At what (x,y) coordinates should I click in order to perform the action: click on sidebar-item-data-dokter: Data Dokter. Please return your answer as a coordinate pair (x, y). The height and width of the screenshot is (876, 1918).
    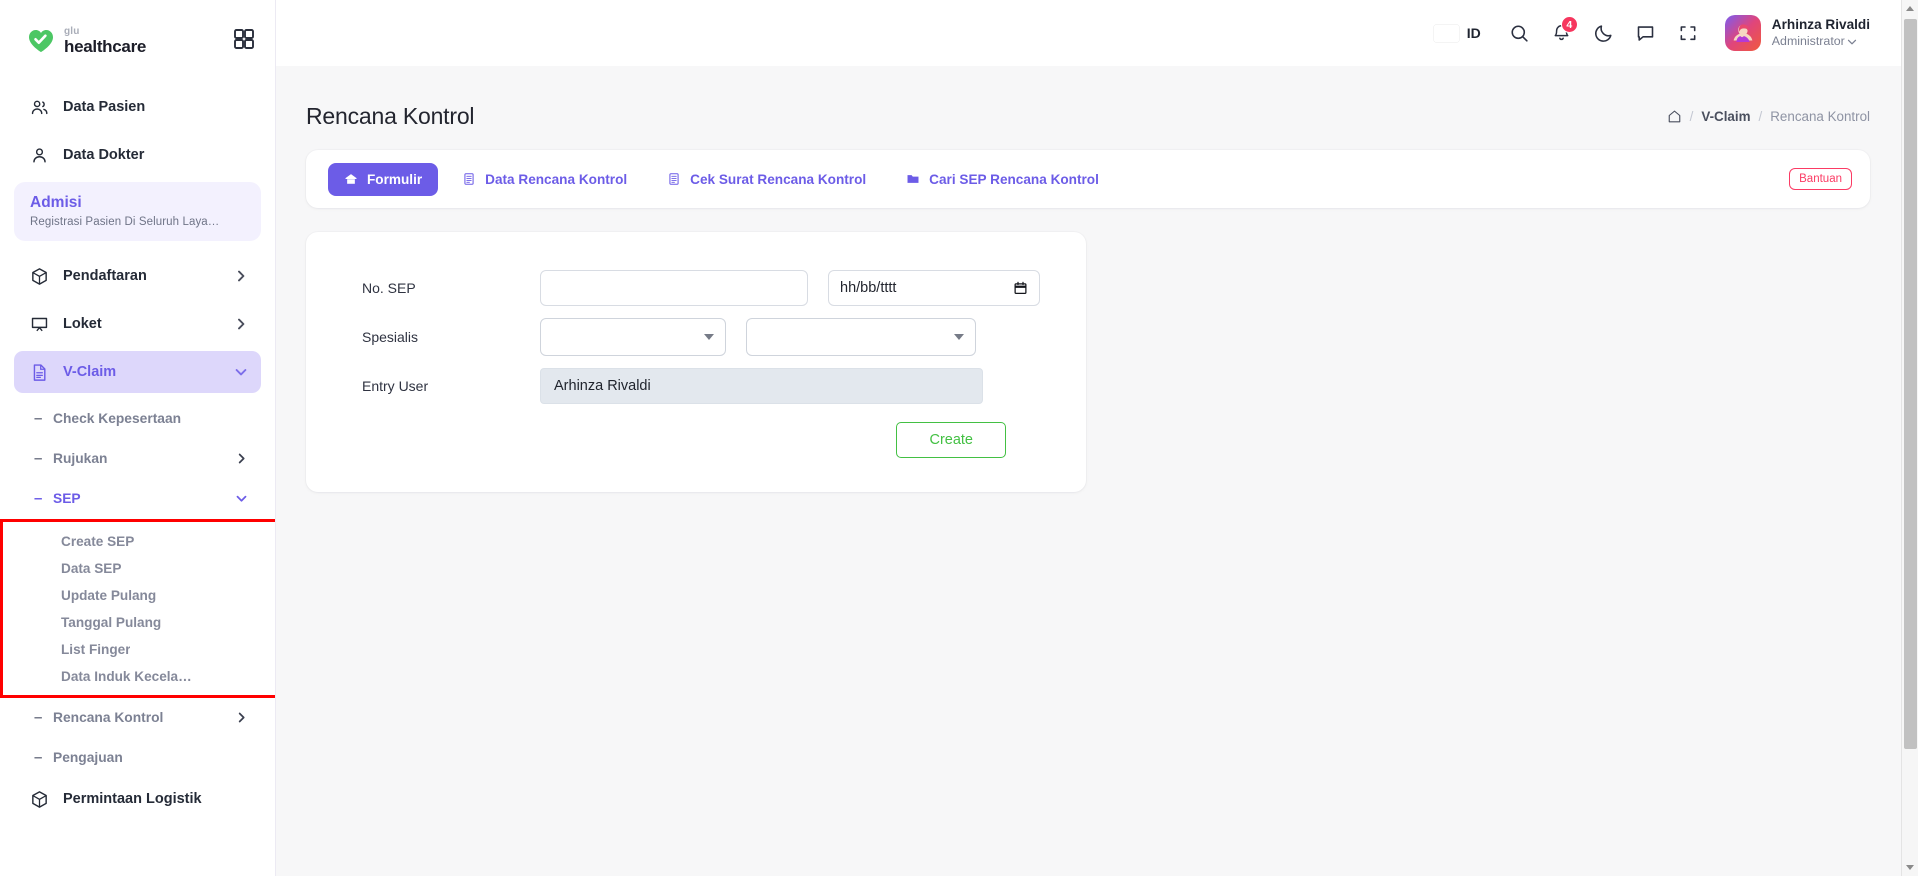
    Looking at the image, I should click on (137, 155).